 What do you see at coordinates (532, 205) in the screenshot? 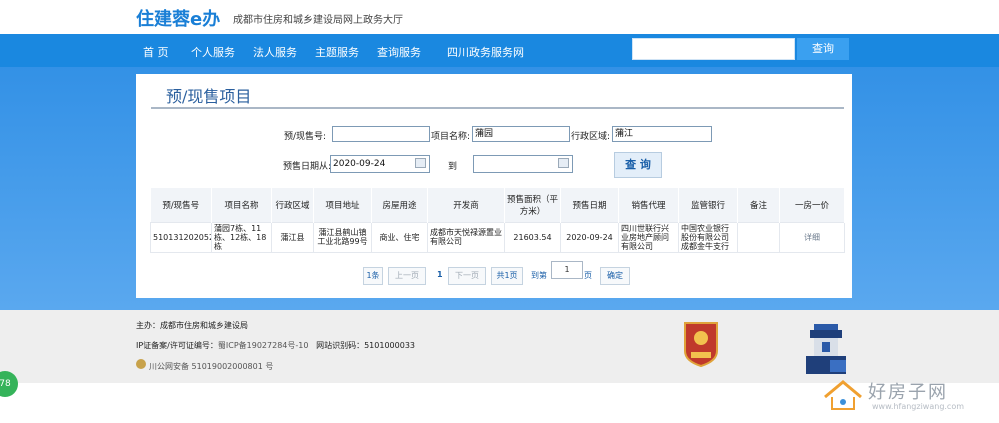
I see `column-header: 预售面积（平方米）` at bounding box center [532, 205].